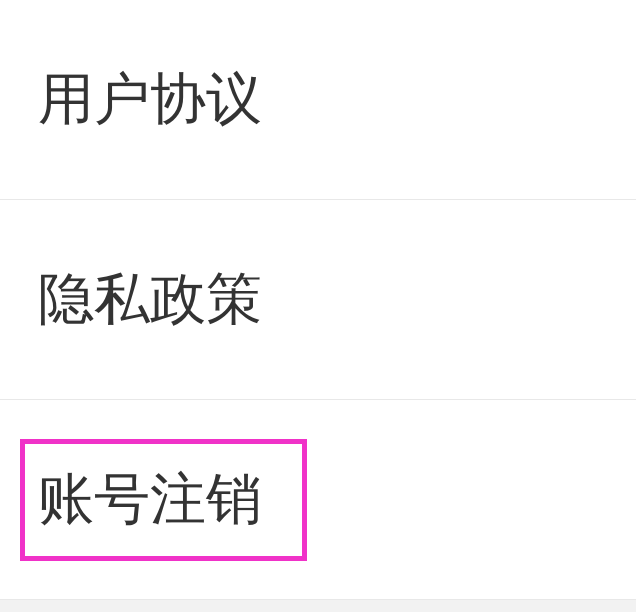  Describe the element at coordinates (163, 499) in the screenshot. I see `menu-item-label: 账号注销` at that location.